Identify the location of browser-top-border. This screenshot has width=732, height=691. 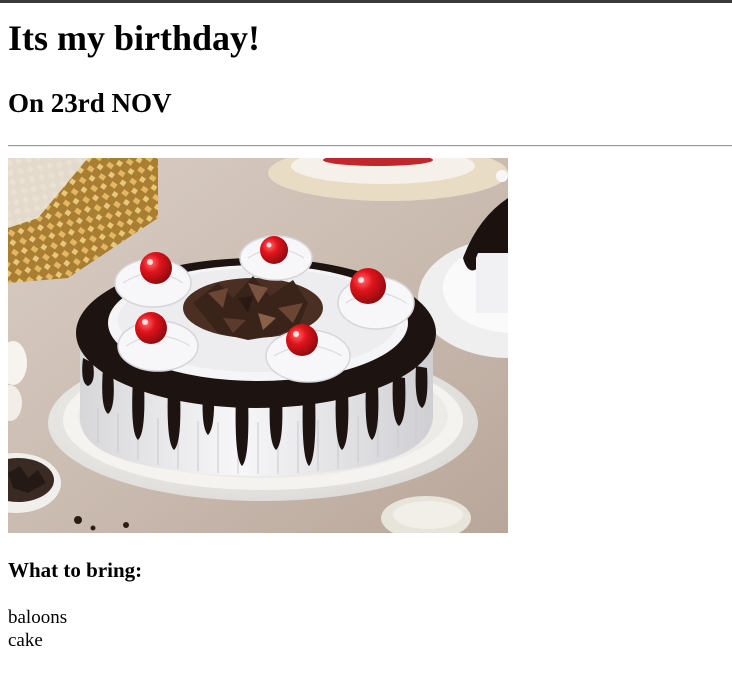
(366, 1).